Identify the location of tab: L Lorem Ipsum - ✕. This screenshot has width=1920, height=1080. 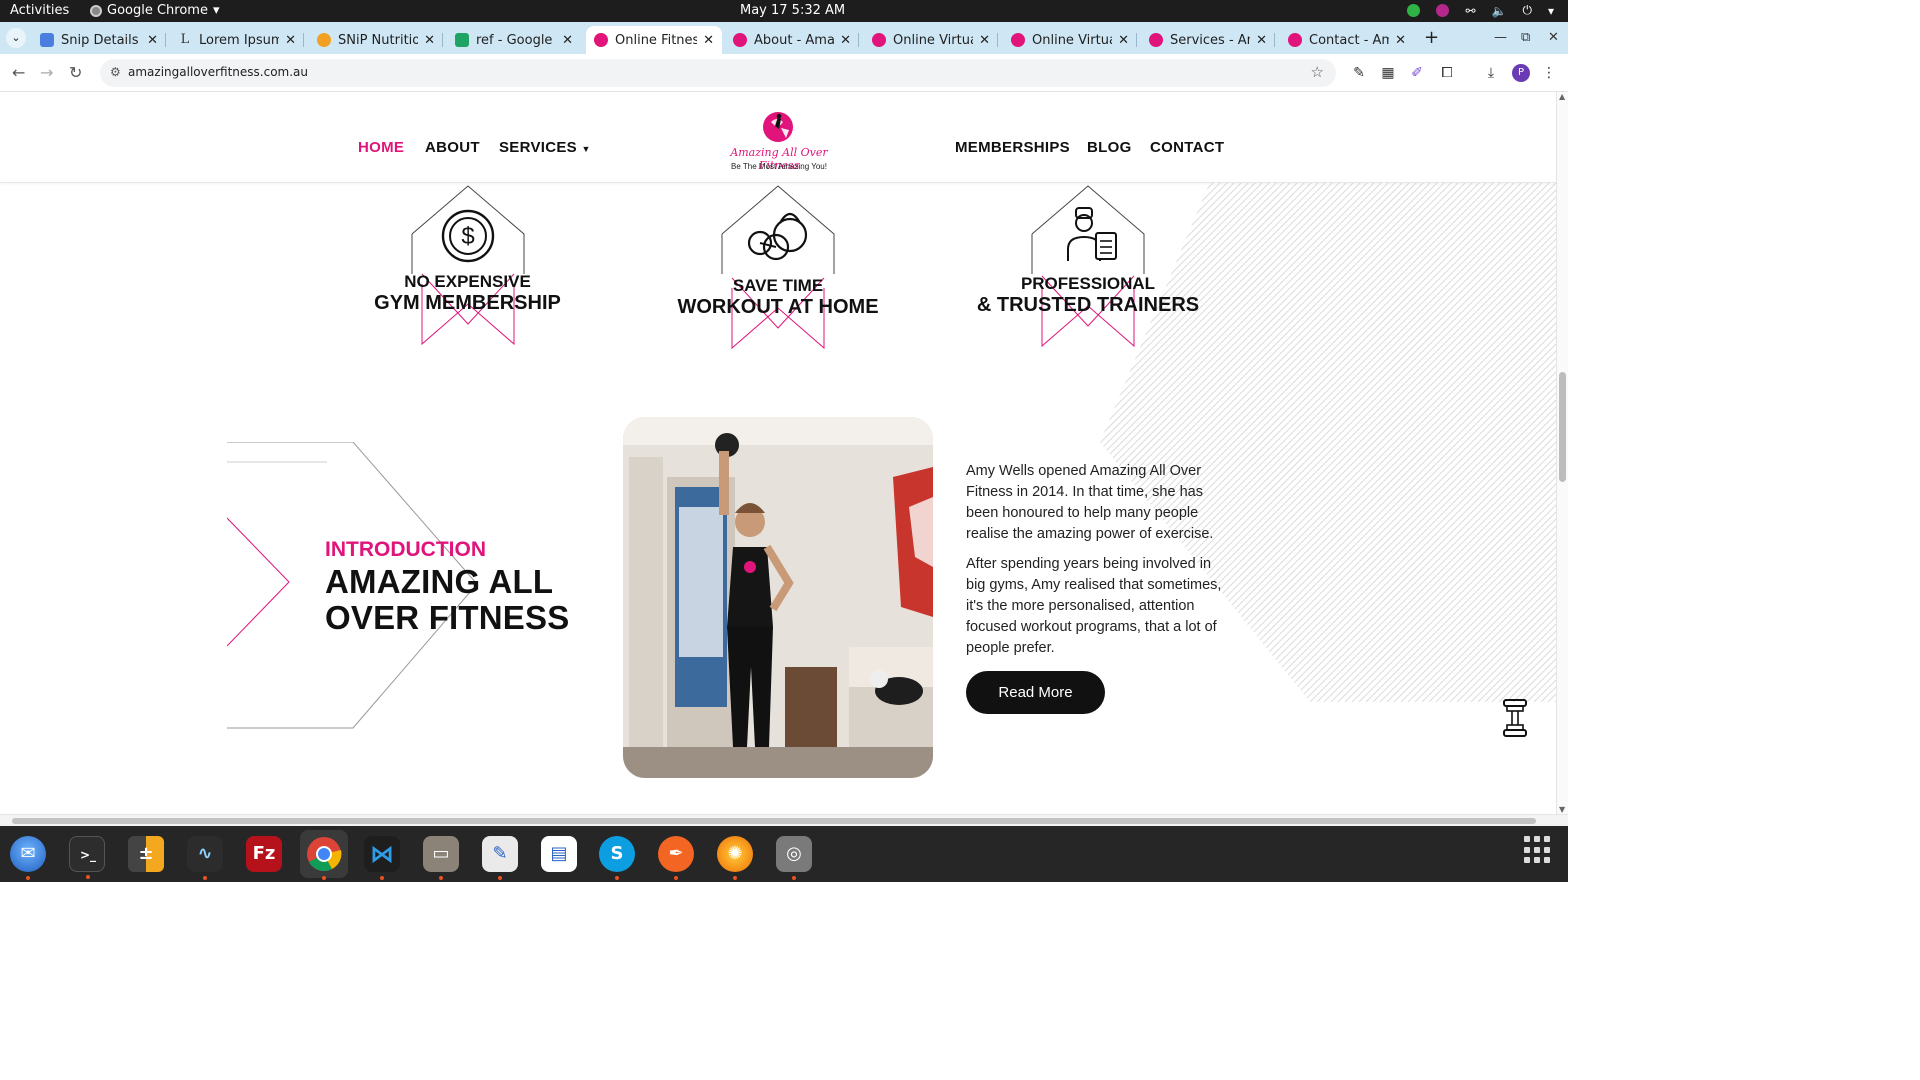
(237, 40).